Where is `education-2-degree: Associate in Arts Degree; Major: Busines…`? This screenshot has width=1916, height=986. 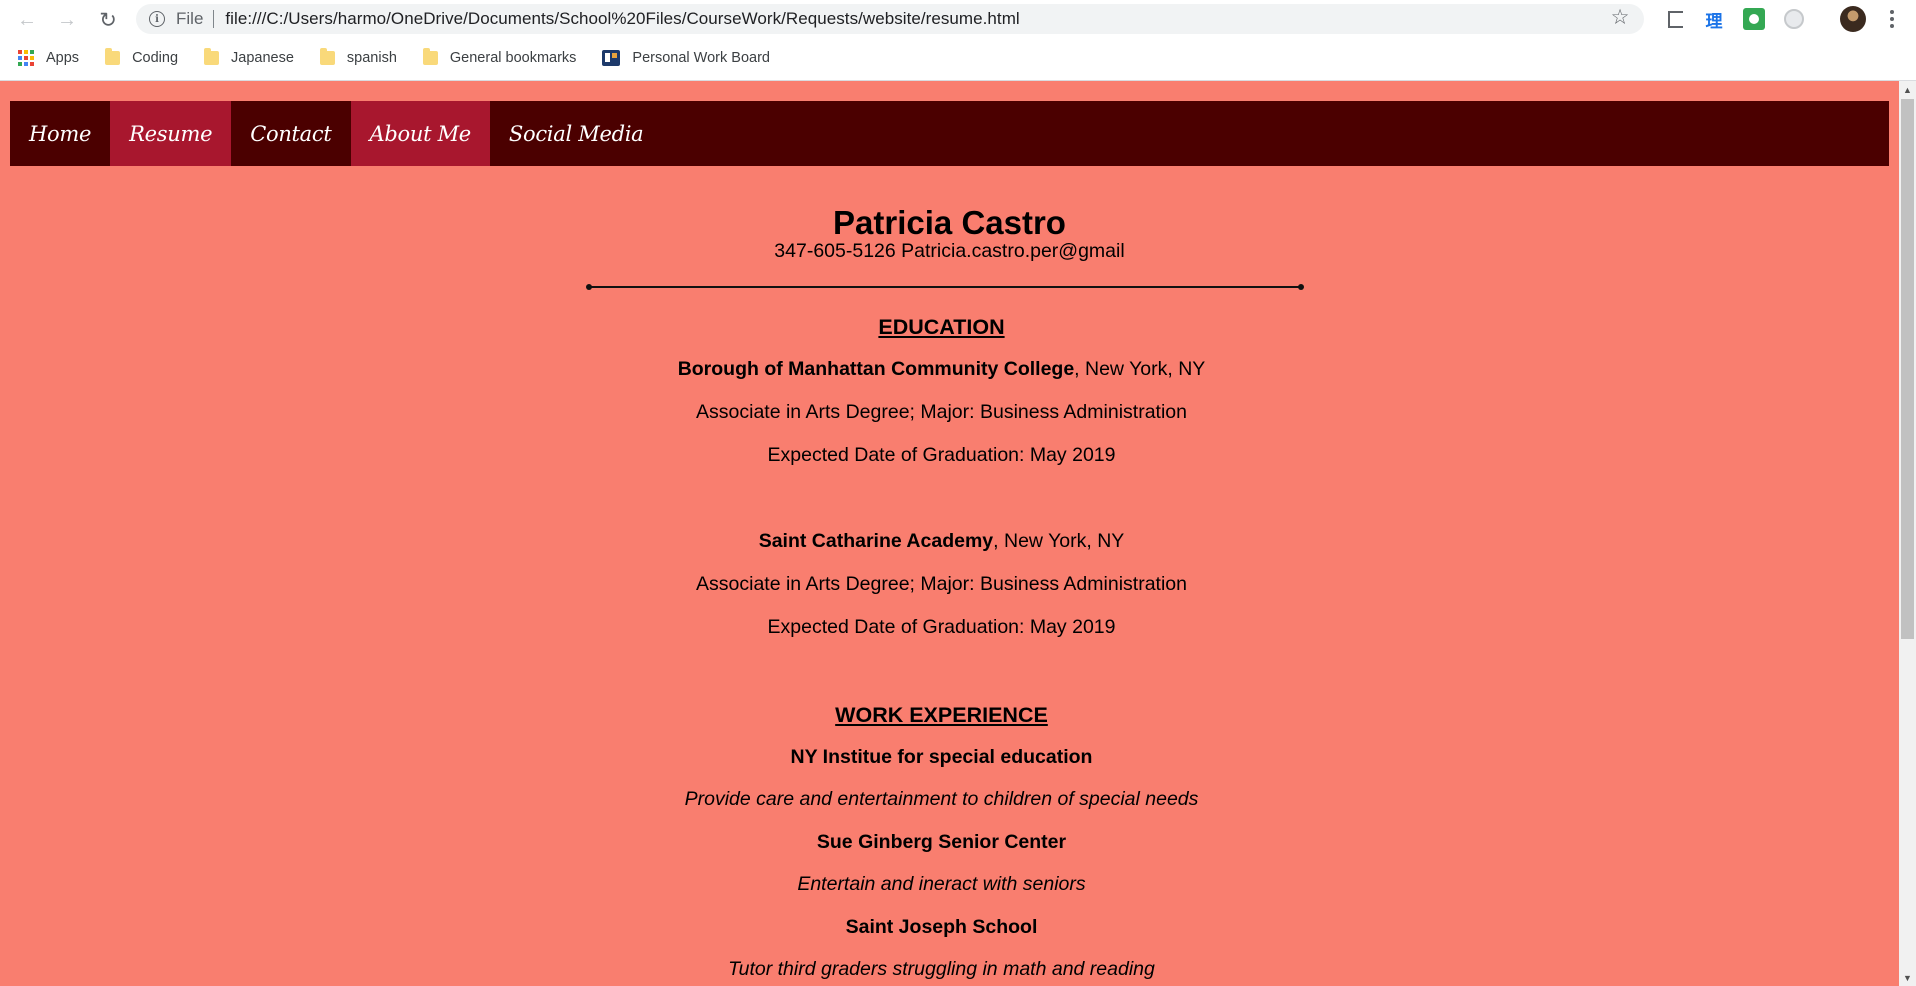
education-2-degree: Associate in Arts Degree; Major: Busines… is located at coordinates (941, 584).